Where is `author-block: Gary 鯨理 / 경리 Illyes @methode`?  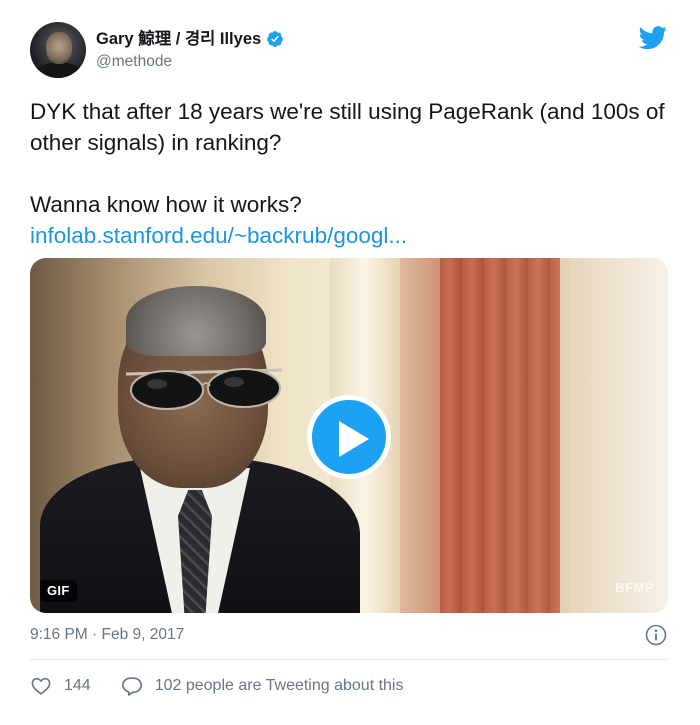 author-block: Gary 鯨理 / 경리 Illyes @methode is located at coordinates (190, 50).